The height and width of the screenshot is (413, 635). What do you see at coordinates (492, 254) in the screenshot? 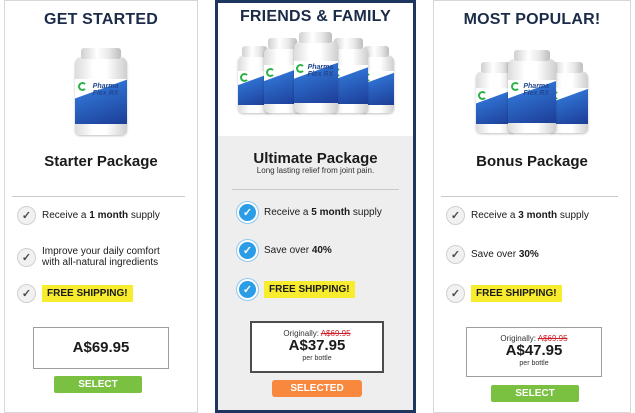
I see `feature-savings: ✓ Save over 30%` at bounding box center [492, 254].